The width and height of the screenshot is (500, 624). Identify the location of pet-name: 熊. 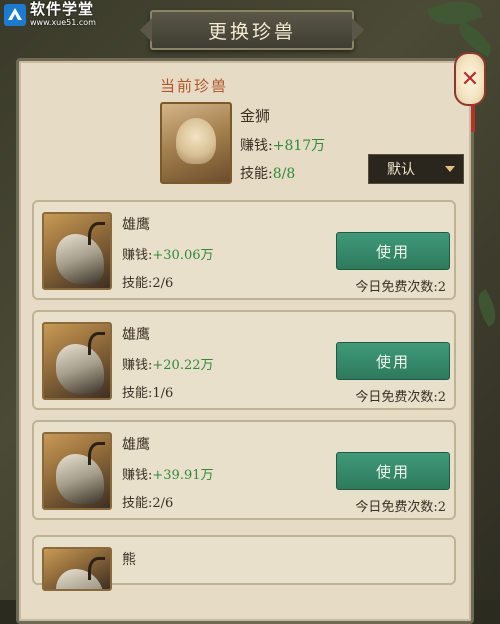
(129, 560).